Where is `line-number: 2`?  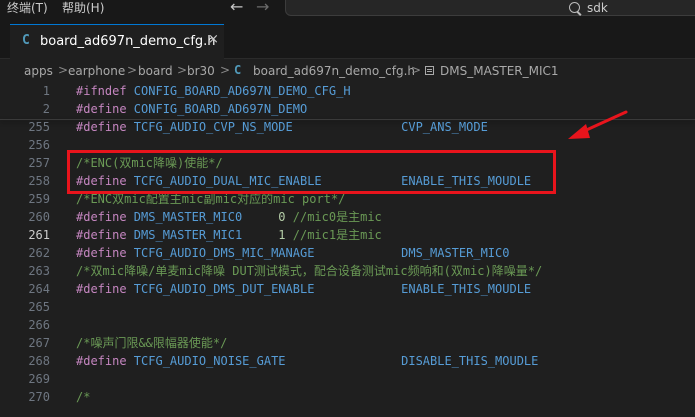 line-number: 2 is located at coordinates (46, 109).